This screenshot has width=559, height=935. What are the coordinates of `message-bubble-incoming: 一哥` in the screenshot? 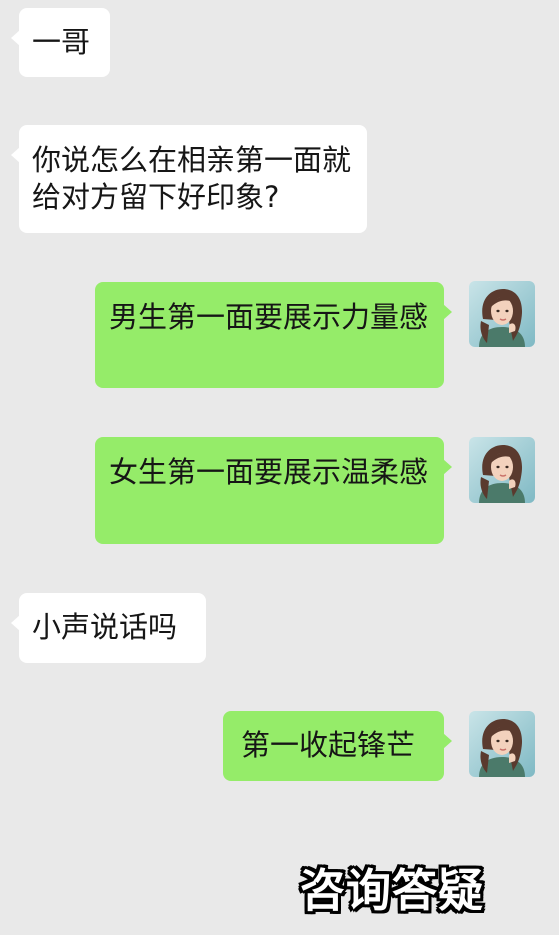 It's located at (60, 42).